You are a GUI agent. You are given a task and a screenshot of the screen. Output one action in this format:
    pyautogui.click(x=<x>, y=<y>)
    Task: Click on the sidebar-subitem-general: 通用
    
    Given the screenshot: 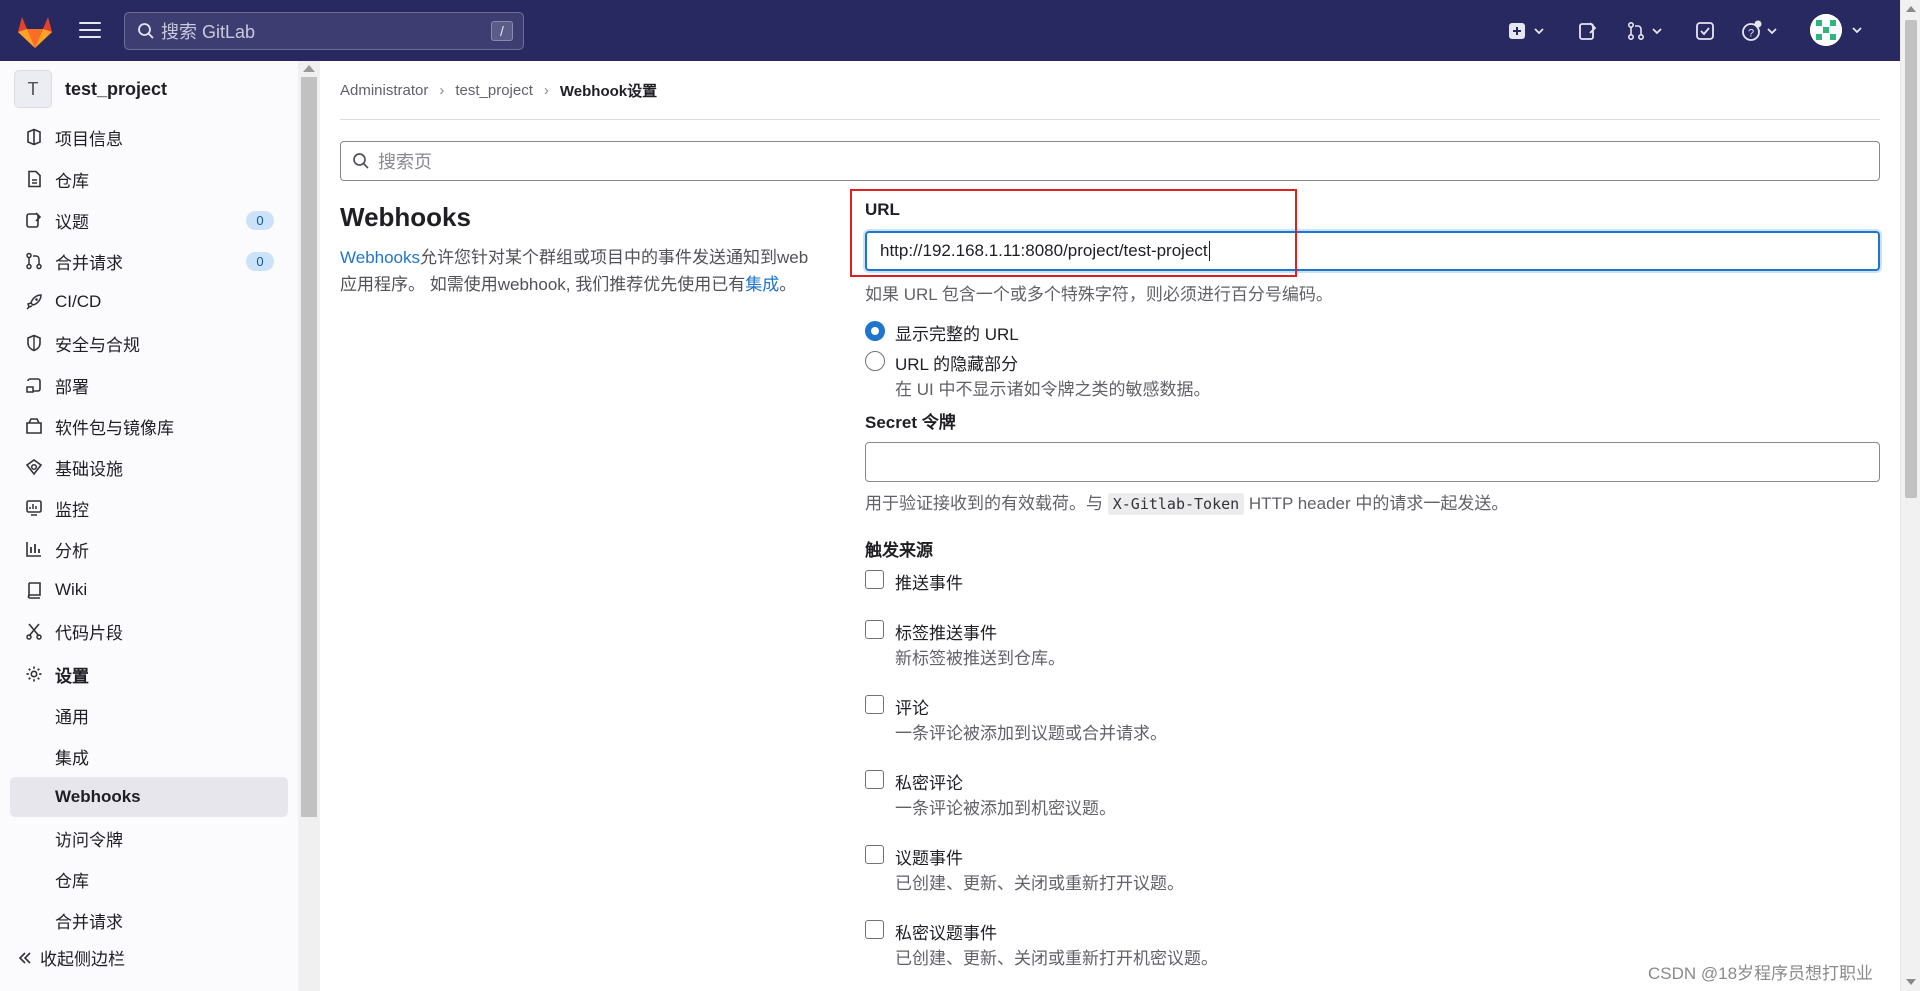 What is the action you would take?
    pyautogui.click(x=149, y=715)
    